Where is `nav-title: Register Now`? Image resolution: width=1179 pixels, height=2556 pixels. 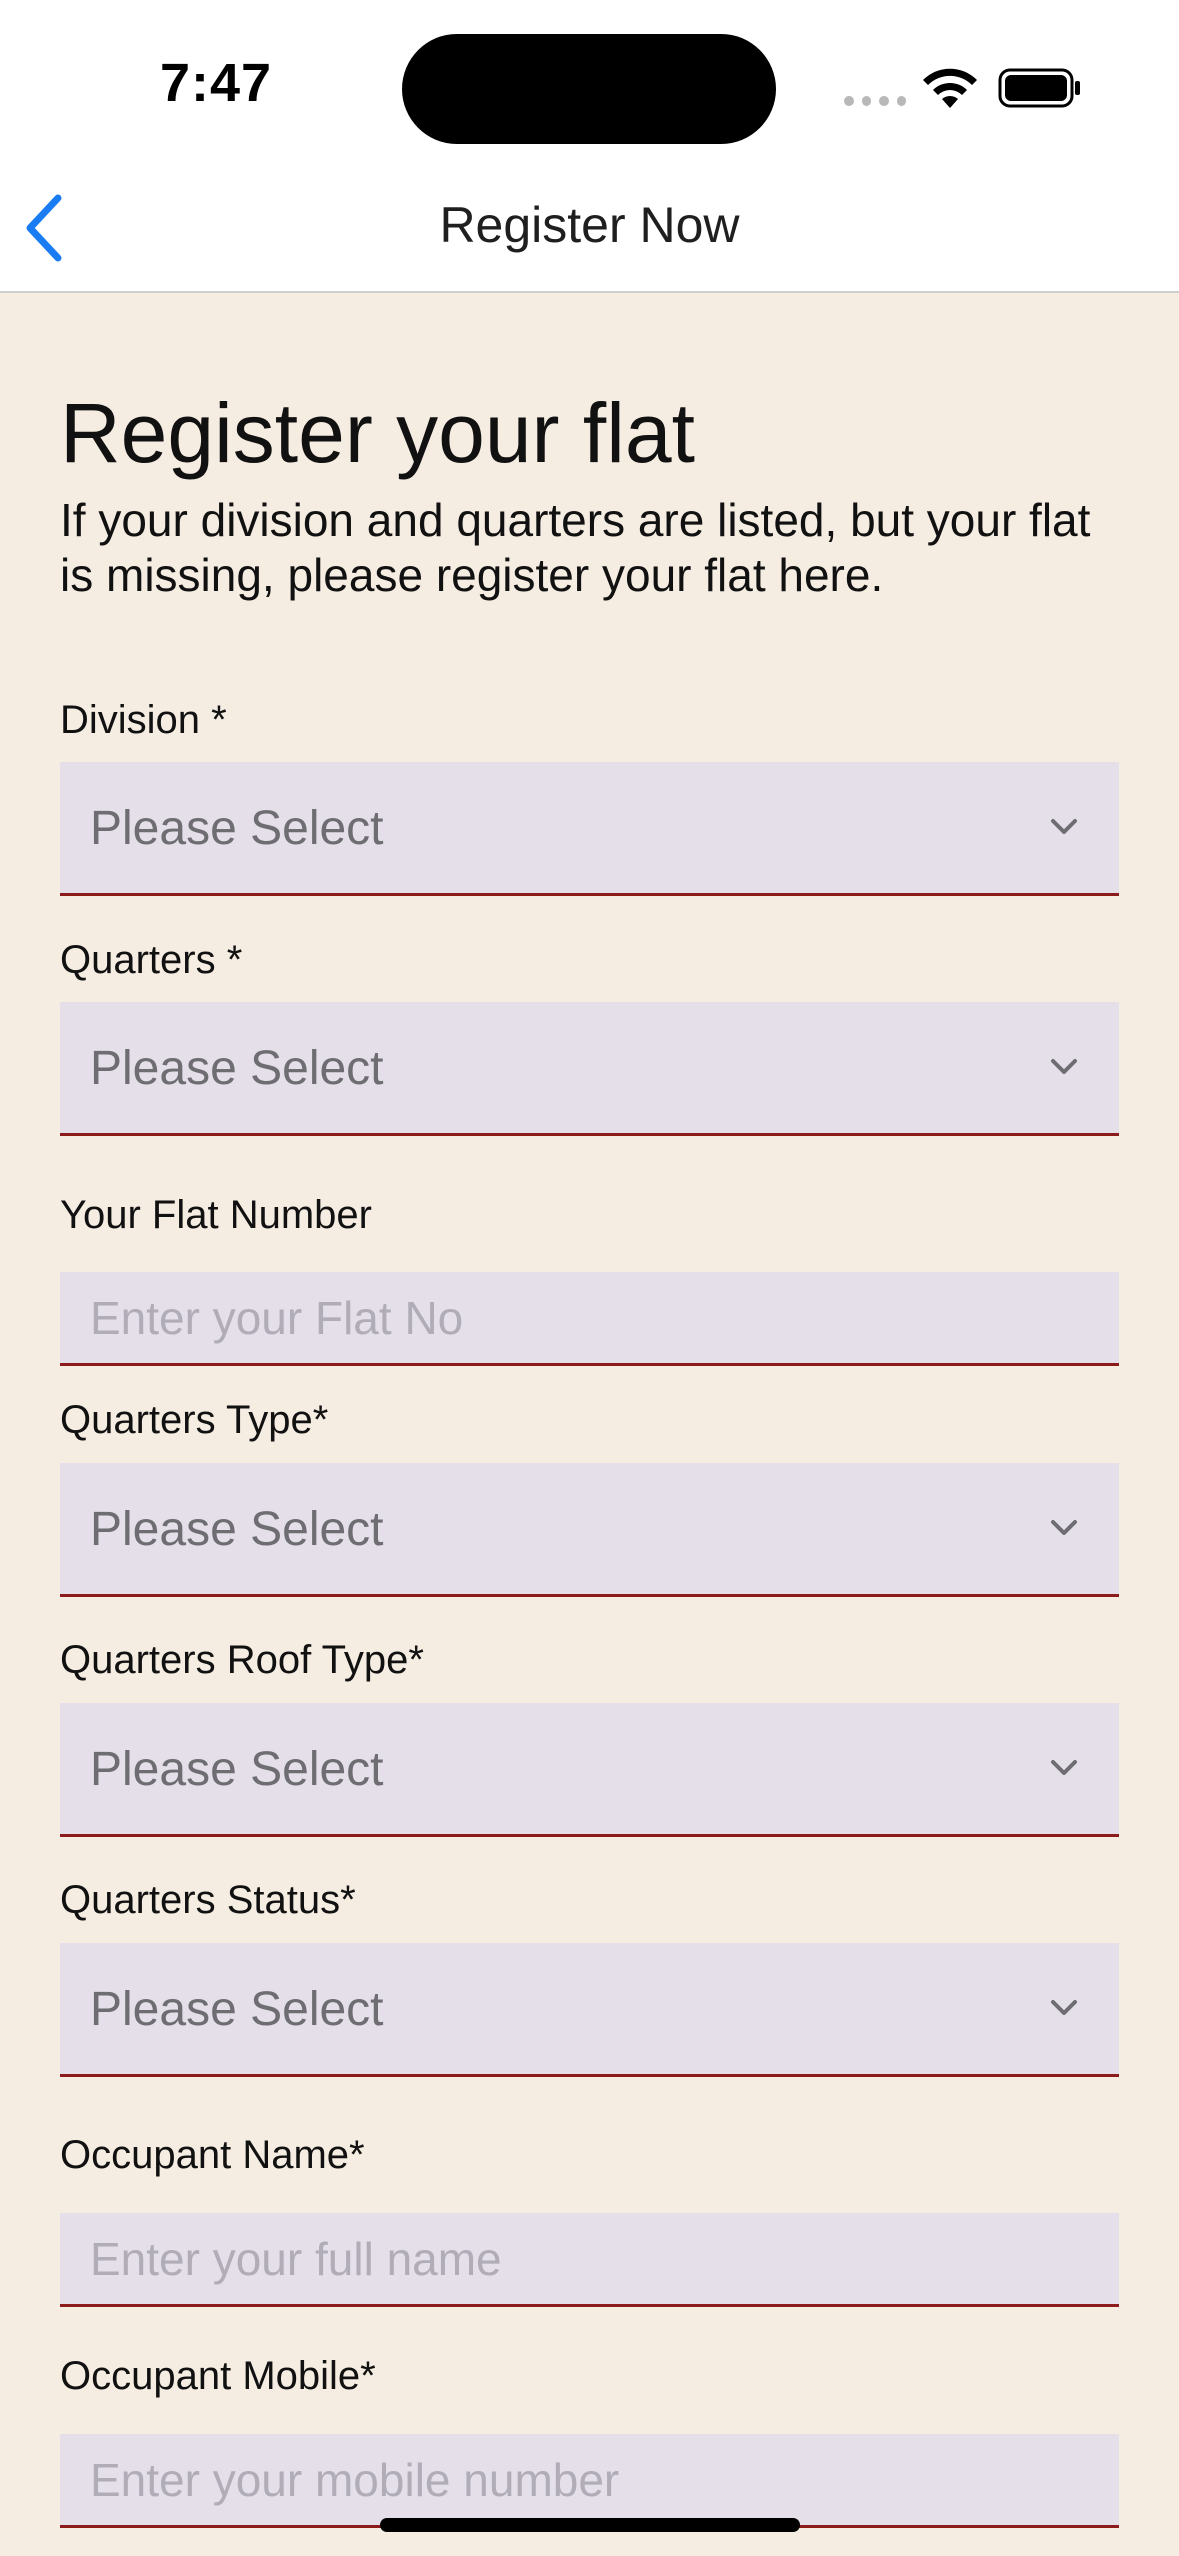
nav-title: Register Now is located at coordinates (589, 225).